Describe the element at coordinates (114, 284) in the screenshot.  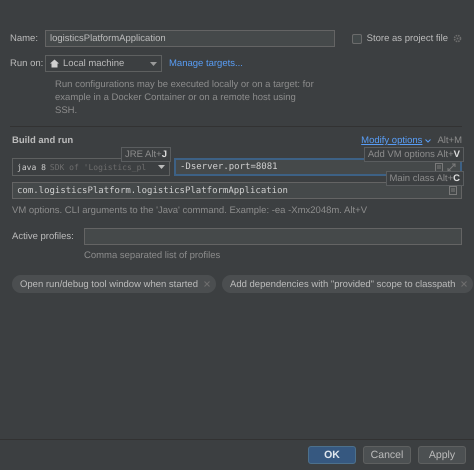
I see `option-chip: Open run/debug tool window when started` at that location.